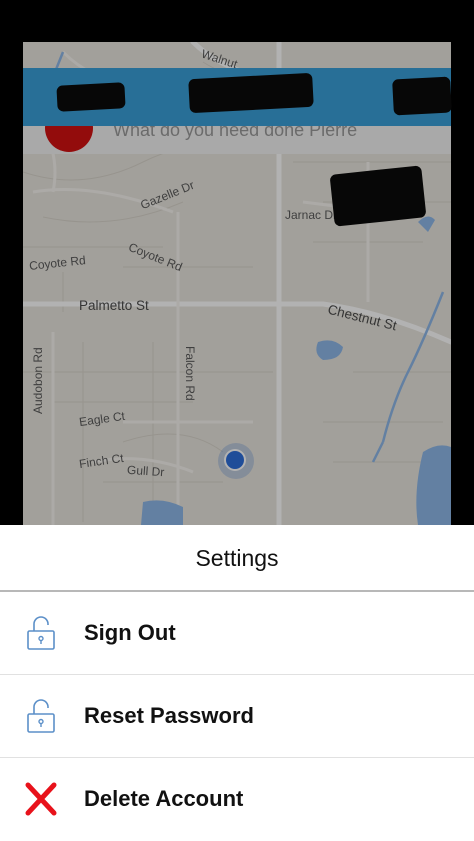 This screenshot has height=841, width=474. Describe the element at coordinates (38, 380) in the screenshot. I see `street-label-audubon: Audobon Rd` at that location.